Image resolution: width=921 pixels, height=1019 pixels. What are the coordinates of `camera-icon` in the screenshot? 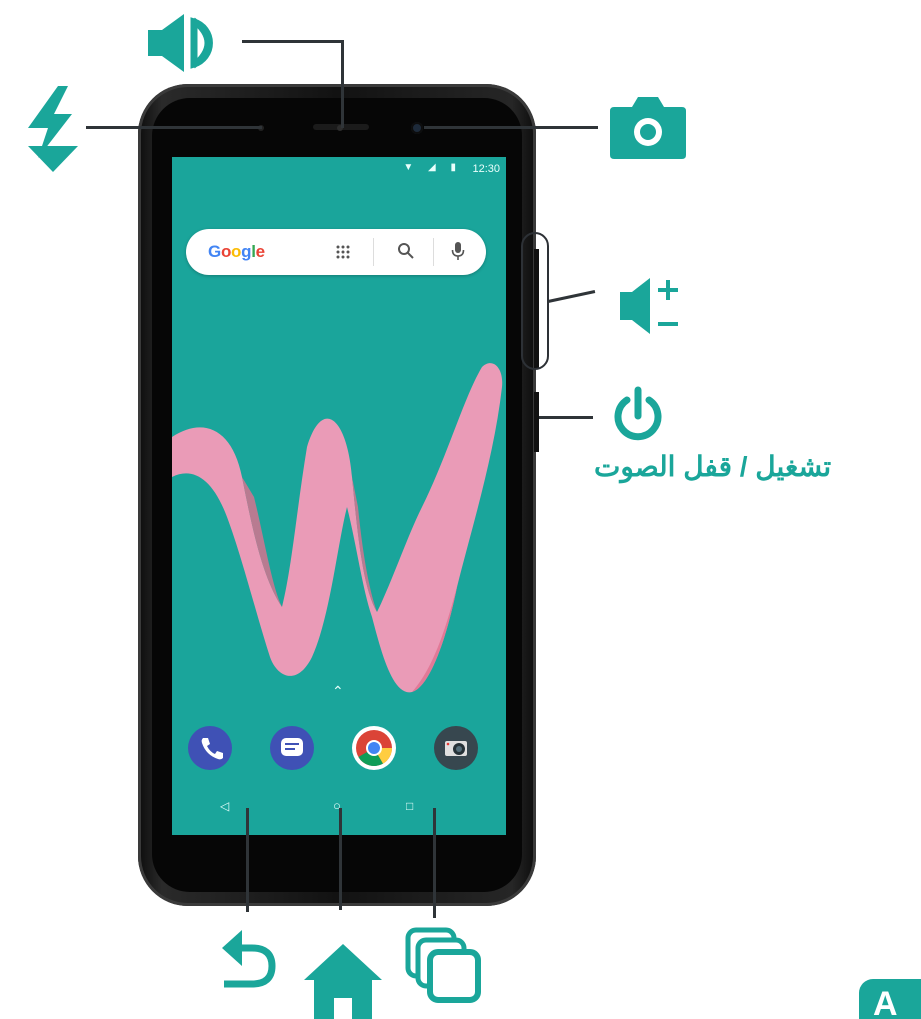 It's located at (648, 128).